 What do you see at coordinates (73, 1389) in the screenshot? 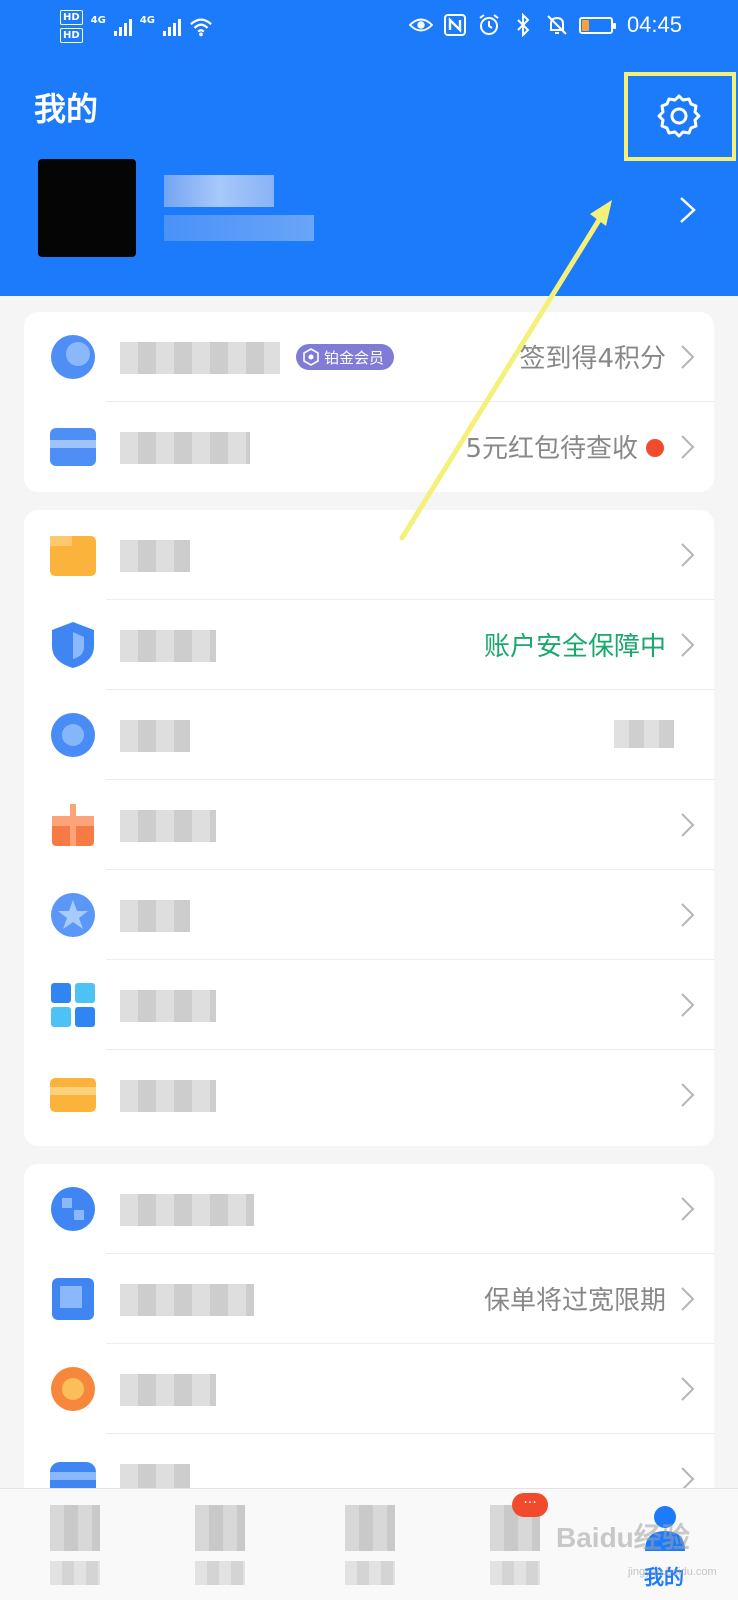
I see `coupon-icon` at bounding box center [73, 1389].